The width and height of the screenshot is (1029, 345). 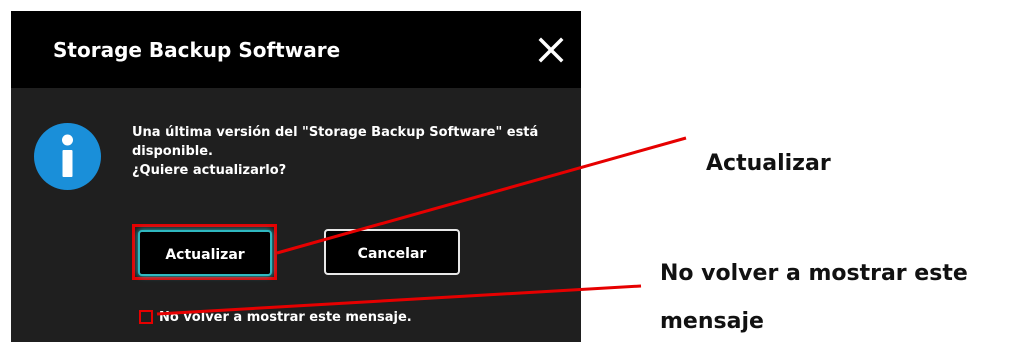 I want to click on info-icon, so click(x=67, y=156).